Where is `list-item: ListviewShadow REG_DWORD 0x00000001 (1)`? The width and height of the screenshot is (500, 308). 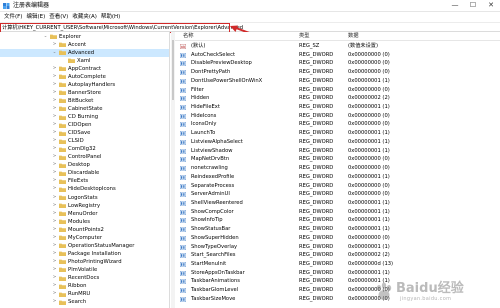
list-item: ListviewShadow REG_DWORD 0x00000001 (1) is located at coordinates (337, 151).